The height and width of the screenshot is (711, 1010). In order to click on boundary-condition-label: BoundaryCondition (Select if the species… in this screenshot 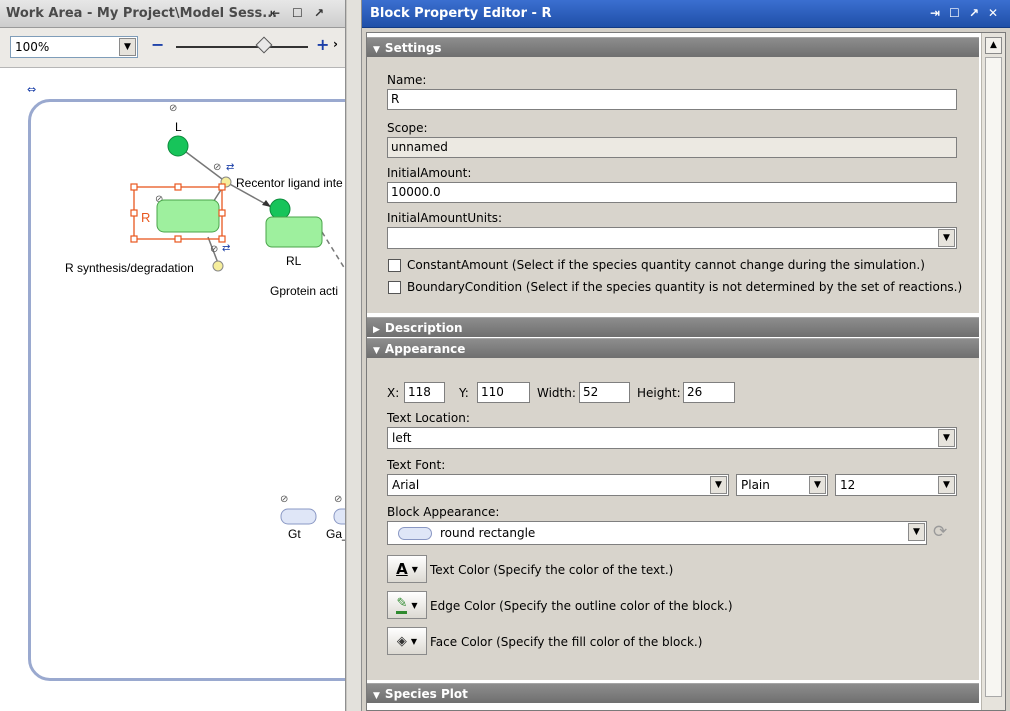, I will do `click(685, 287)`.